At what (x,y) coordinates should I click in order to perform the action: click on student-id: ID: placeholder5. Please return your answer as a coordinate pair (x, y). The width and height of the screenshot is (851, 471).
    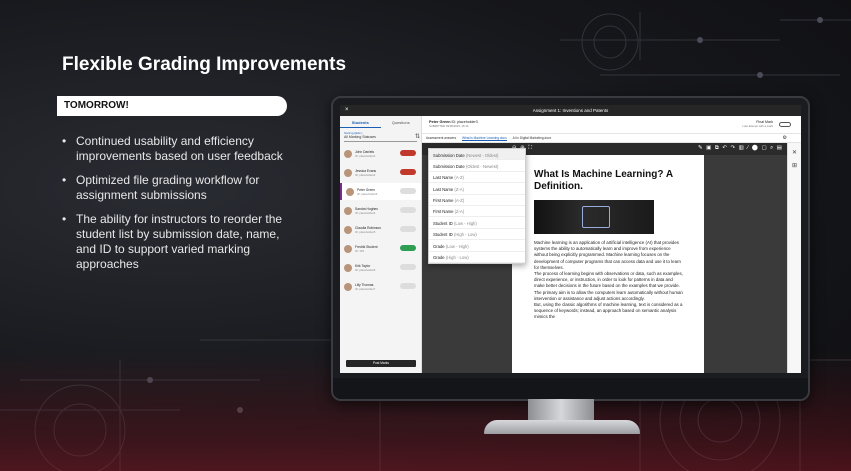
    Looking at the image, I should click on (365, 231).